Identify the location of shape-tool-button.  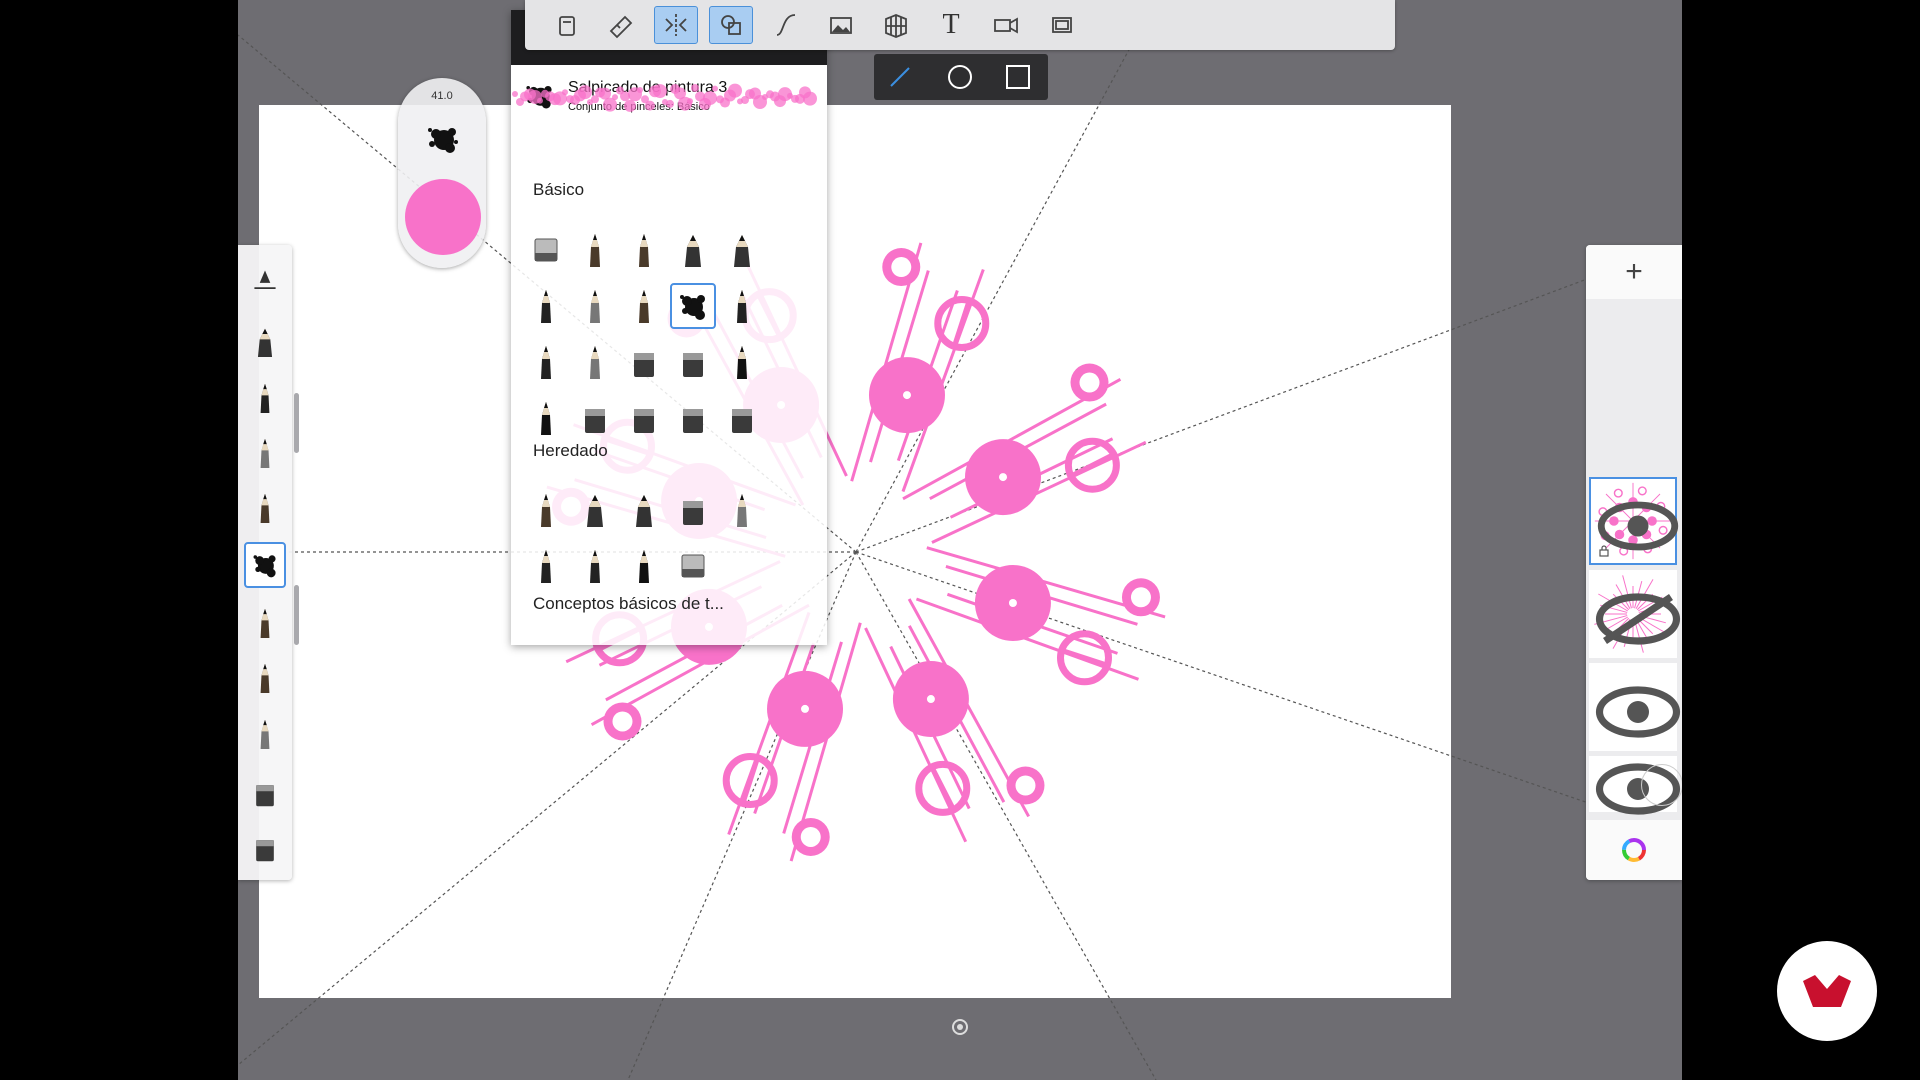
(731, 25).